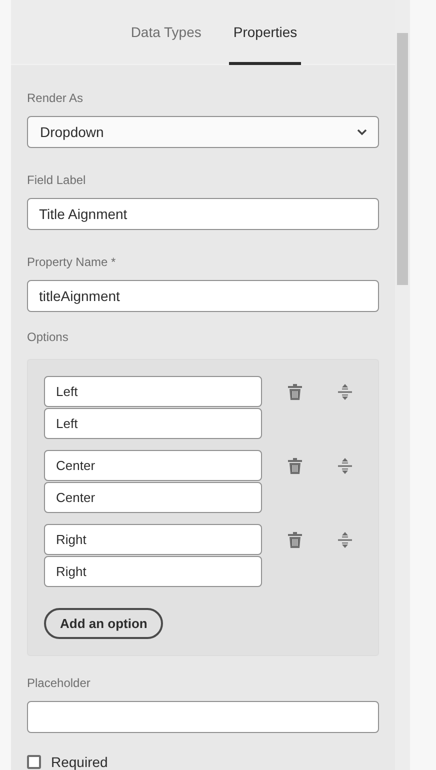 Image resolution: width=436 pixels, height=770 pixels. Describe the element at coordinates (153, 423) in the screenshot. I see `option-value-field: Left` at that location.